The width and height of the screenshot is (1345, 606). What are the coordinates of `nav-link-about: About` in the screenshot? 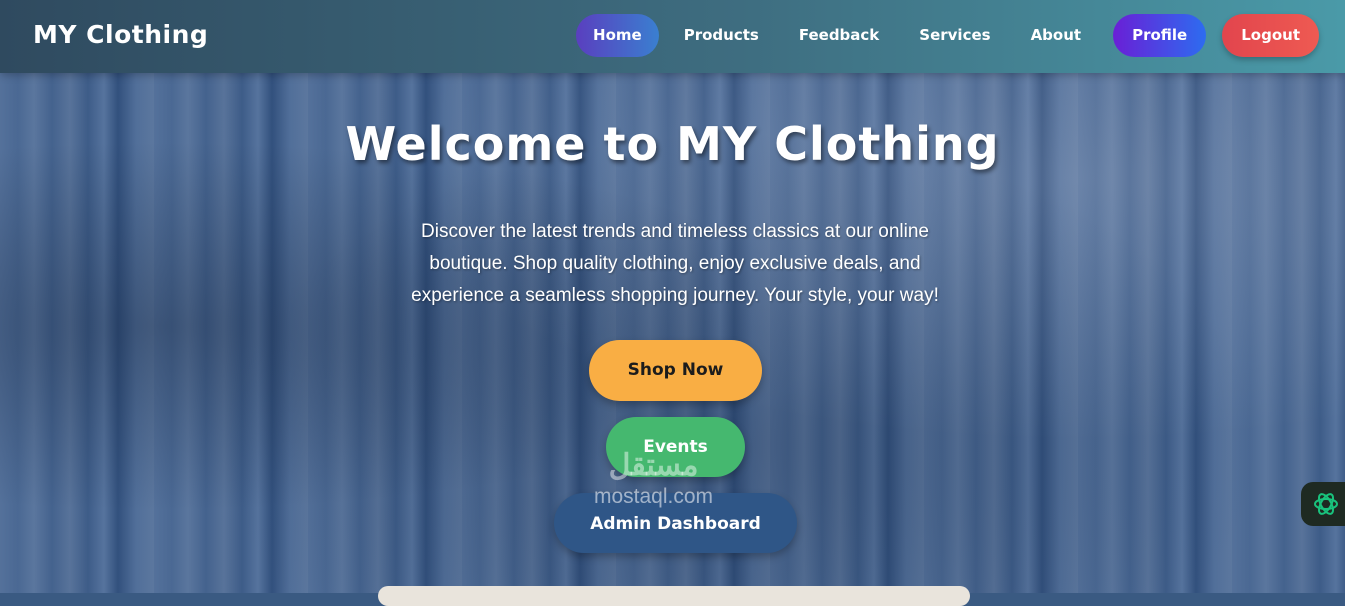 It's located at (1056, 35).